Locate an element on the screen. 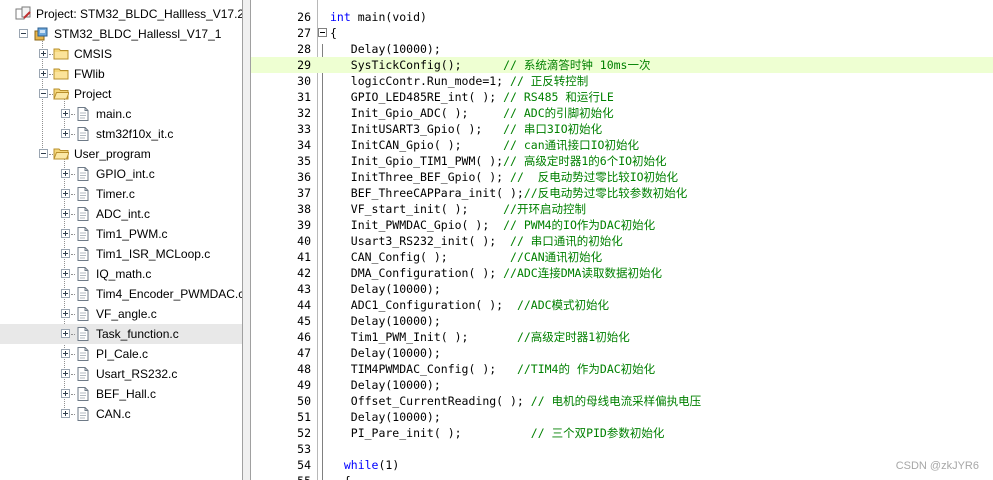 The height and width of the screenshot is (480, 993). tree-item-label: User_program is located at coordinates (112, 154).